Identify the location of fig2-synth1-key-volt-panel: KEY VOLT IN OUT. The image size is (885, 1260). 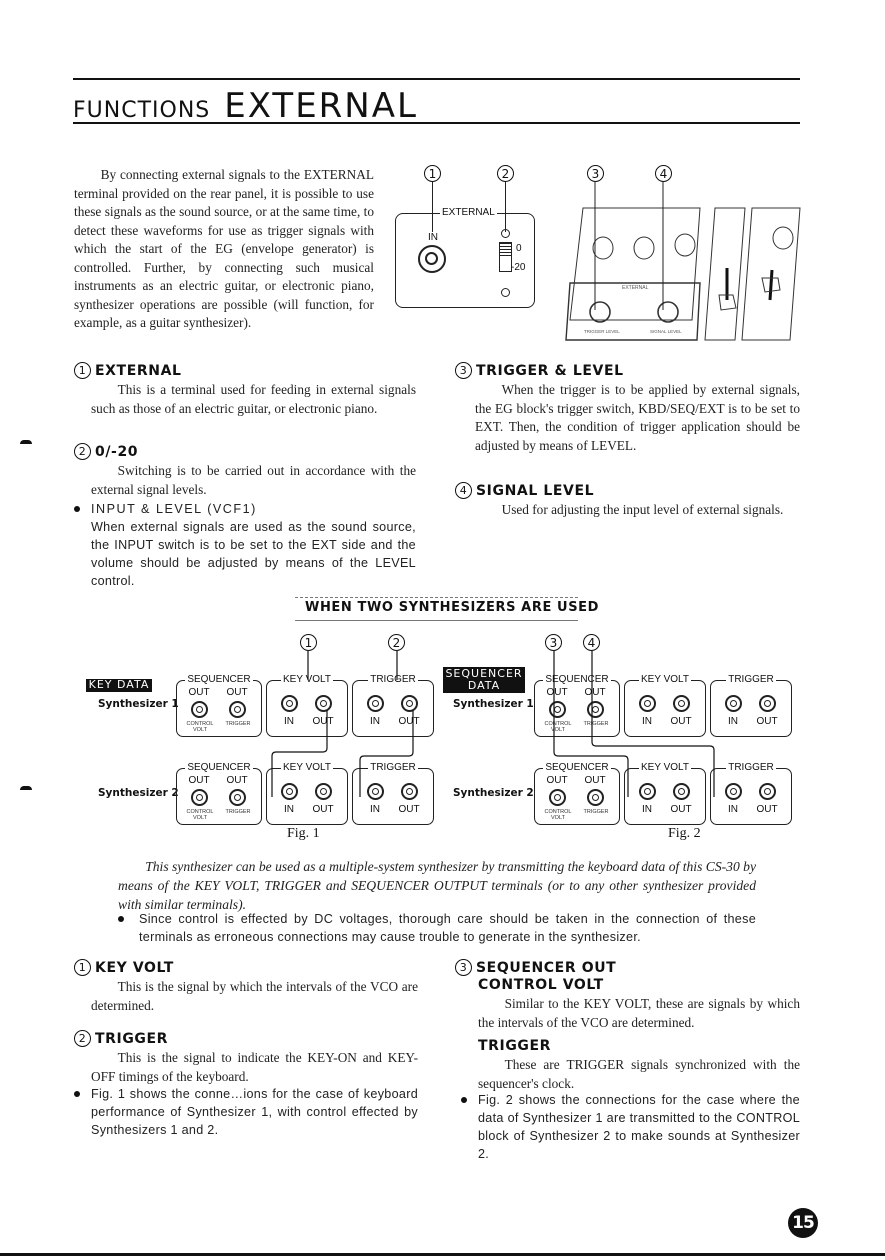
(665, 705).